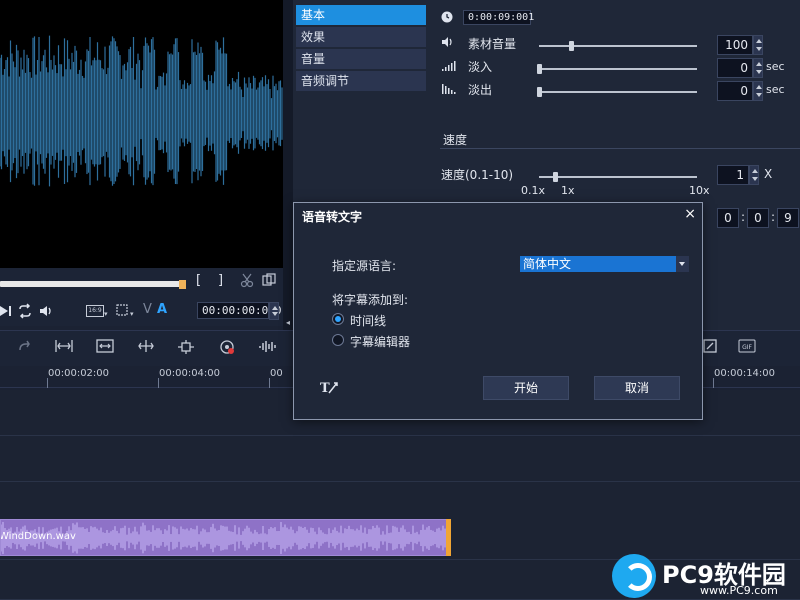 Image resolution: width=800 pixels, height=600 pixels. What do you see at coordinates (338, 340) in the screenshot?
I see `radio-subtitle-editor` at bounding box center [338, 340].